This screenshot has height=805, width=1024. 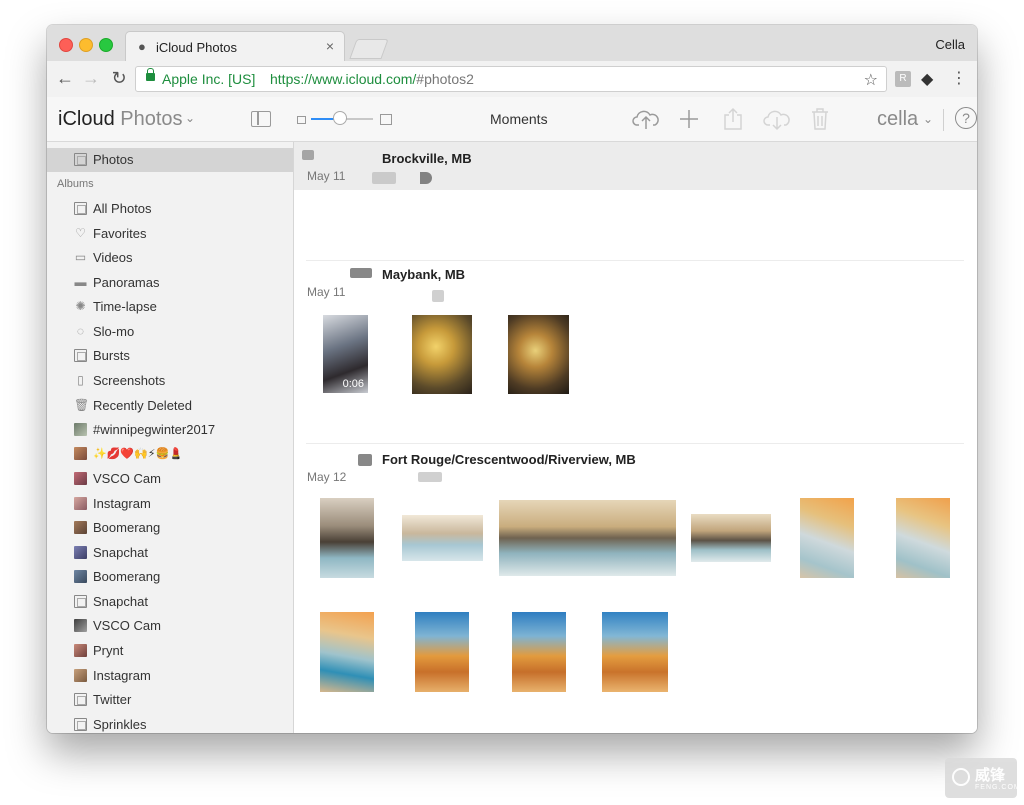 I want to click on forward-button: →, so click(x=91, y=78).